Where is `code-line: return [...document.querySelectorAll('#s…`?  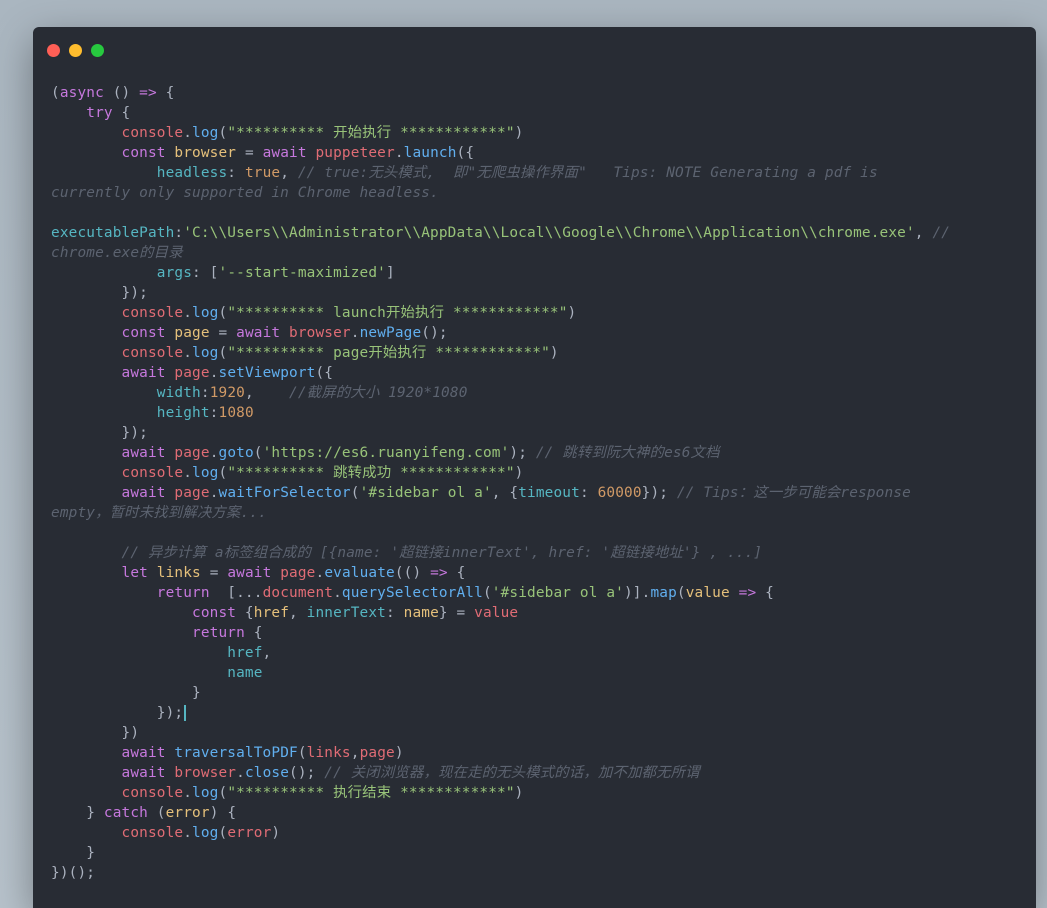
code-line: return [...document.querySelectorAll('#s… is located at coordinates (538, 593).